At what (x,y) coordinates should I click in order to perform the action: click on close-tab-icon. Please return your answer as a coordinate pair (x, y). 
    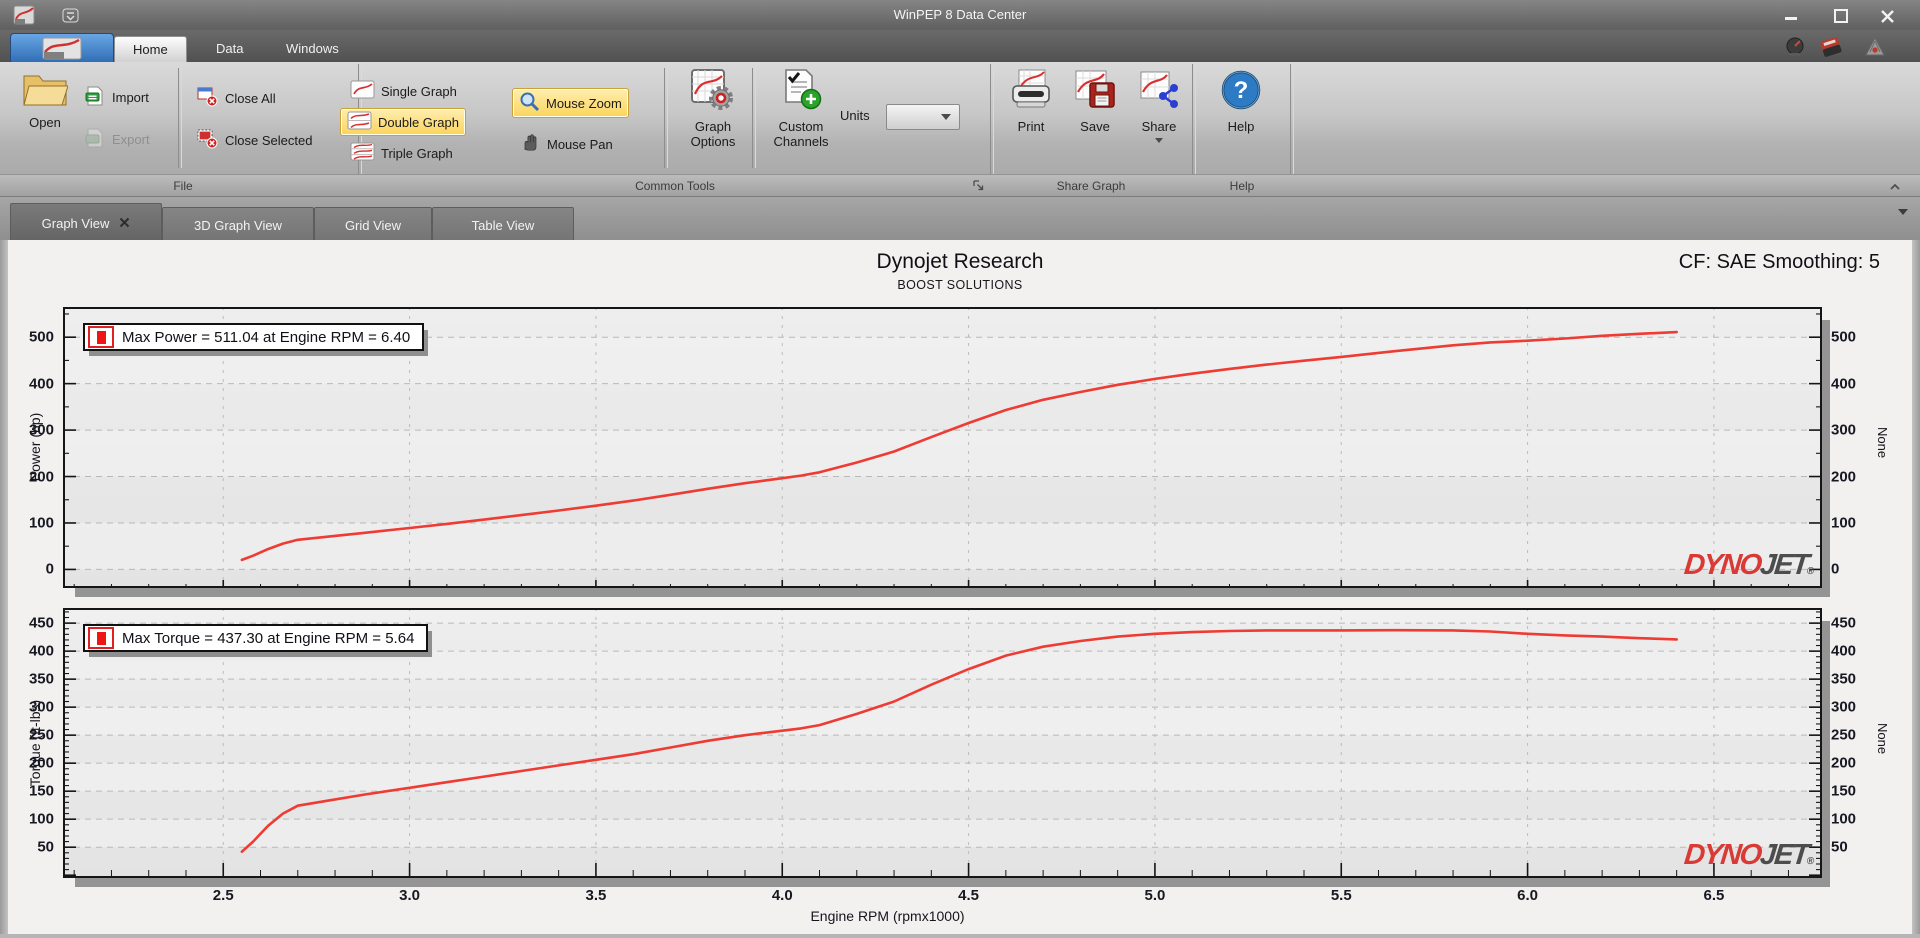
    Looking at the image, I should click on (124, 223).